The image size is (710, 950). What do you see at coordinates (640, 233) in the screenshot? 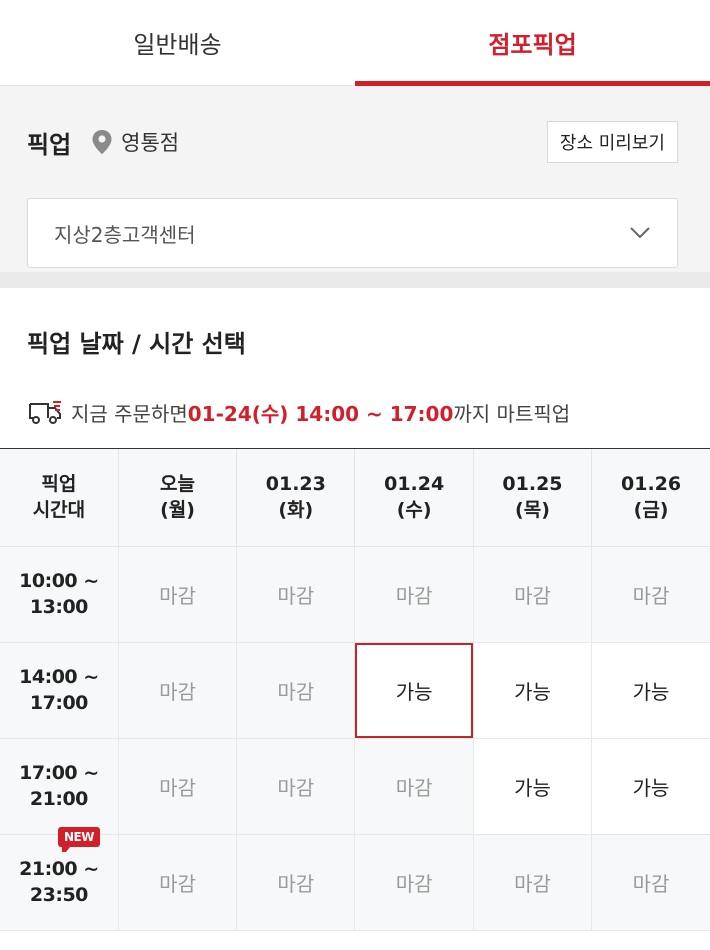
I see `chevron-down-icon` at bounding box center [640, 233].